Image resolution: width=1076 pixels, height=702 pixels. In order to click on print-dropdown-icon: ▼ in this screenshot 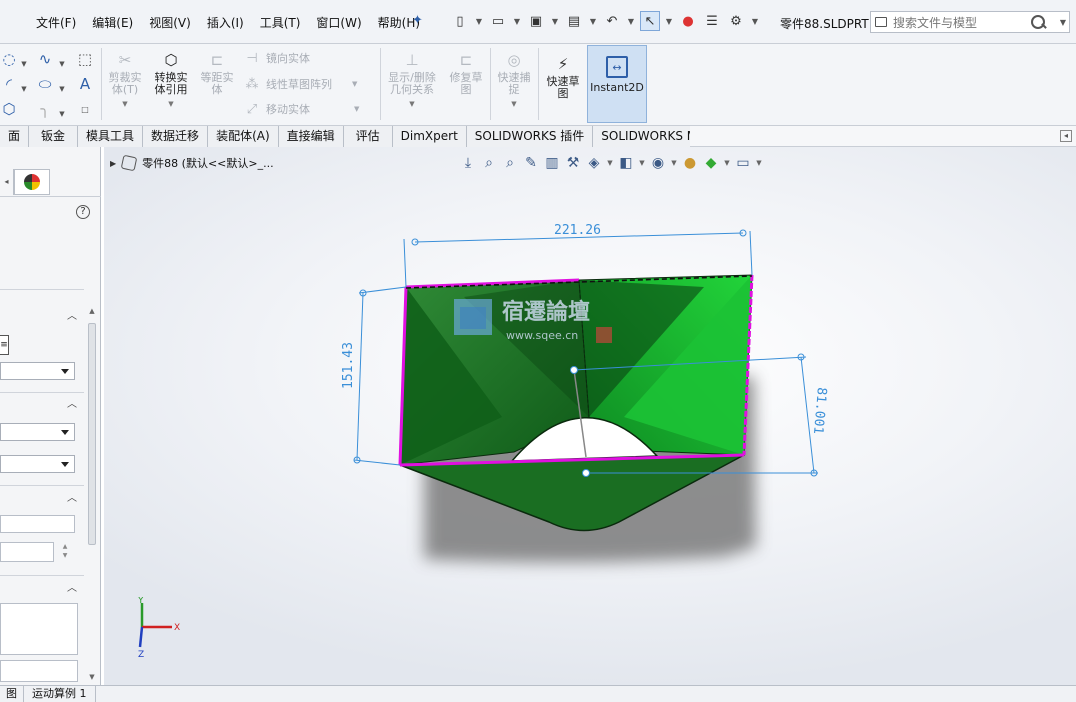, I will do `click(593, 21)`.